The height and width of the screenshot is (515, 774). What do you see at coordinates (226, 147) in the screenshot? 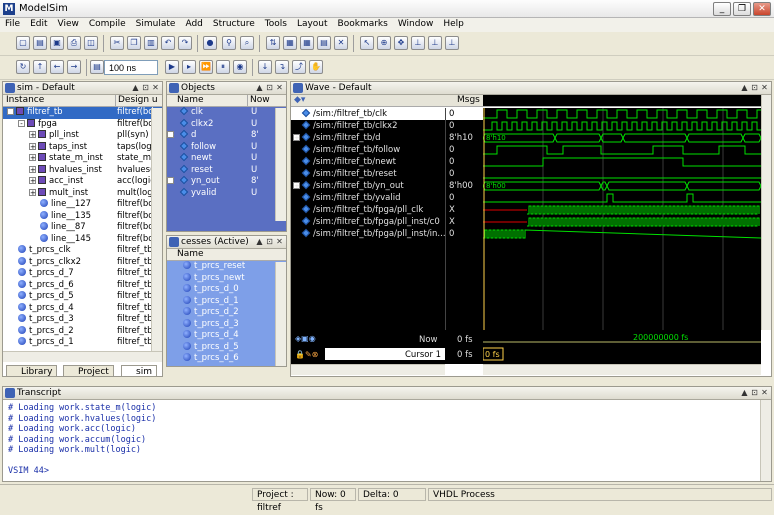
I see `object-row: follow U` at bounding box center [226, 147].